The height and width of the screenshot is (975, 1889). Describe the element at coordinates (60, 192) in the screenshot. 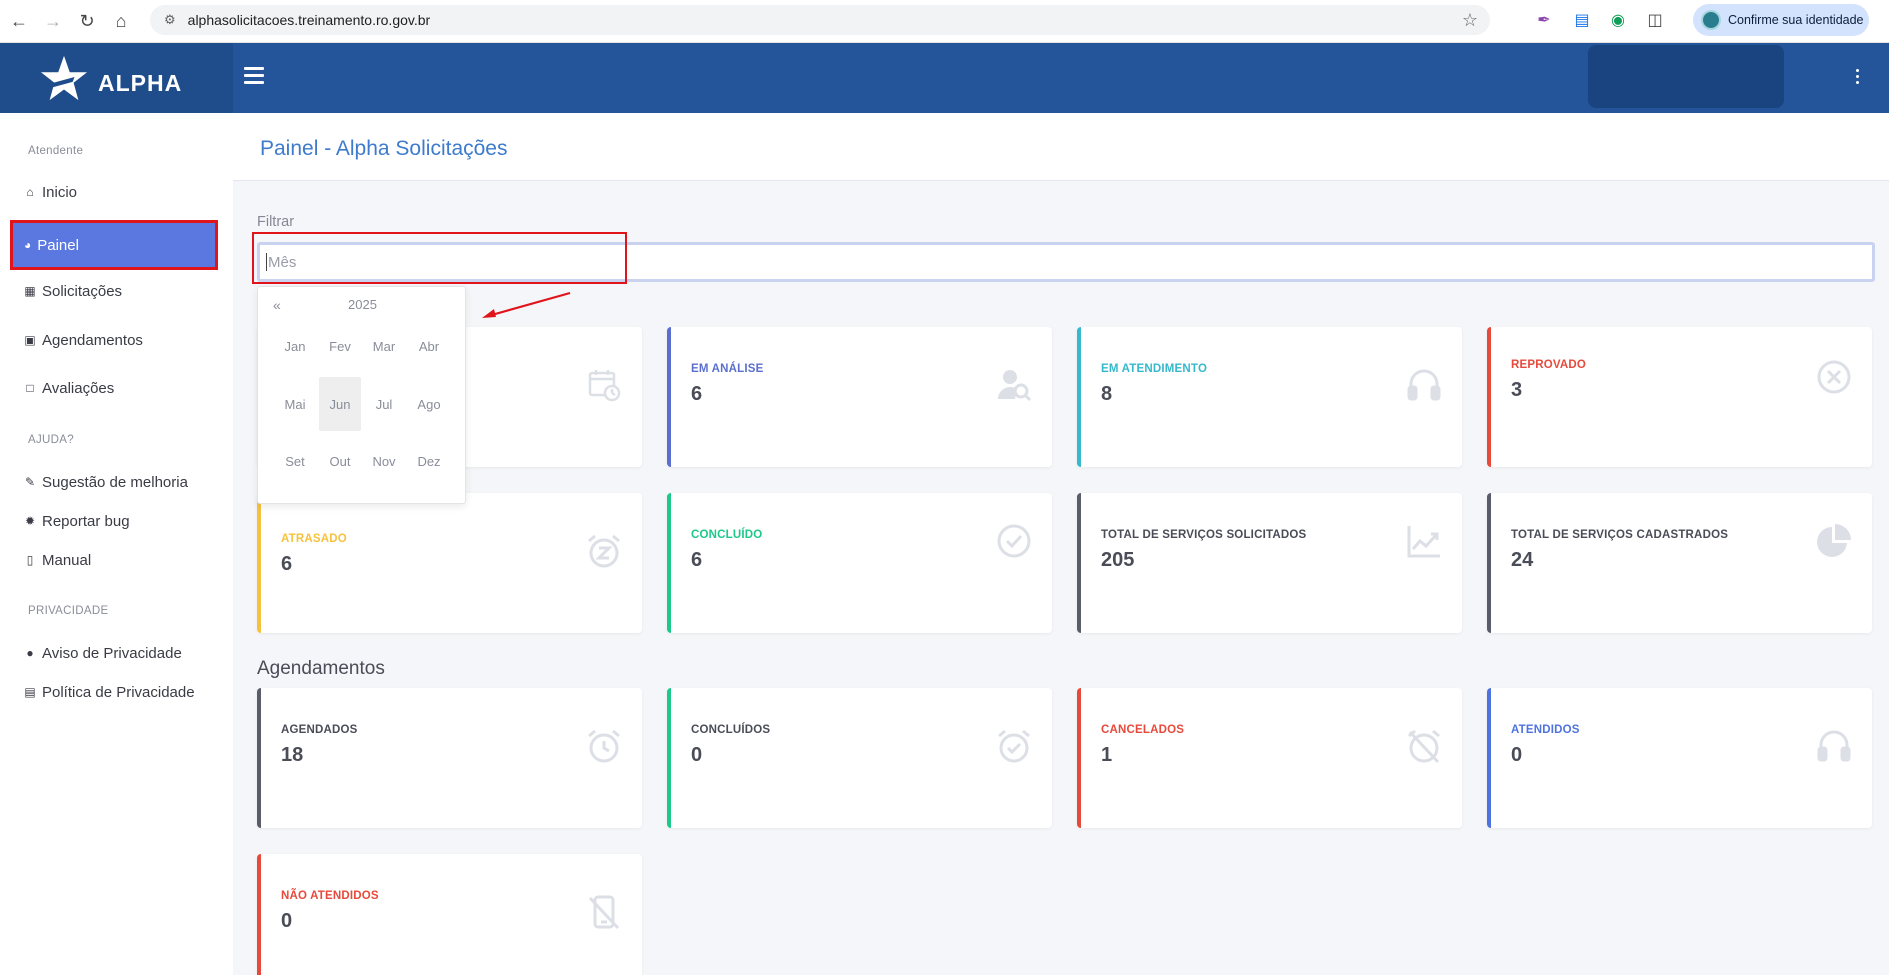

I see `sidebar-item-label: Inicio` at that location.